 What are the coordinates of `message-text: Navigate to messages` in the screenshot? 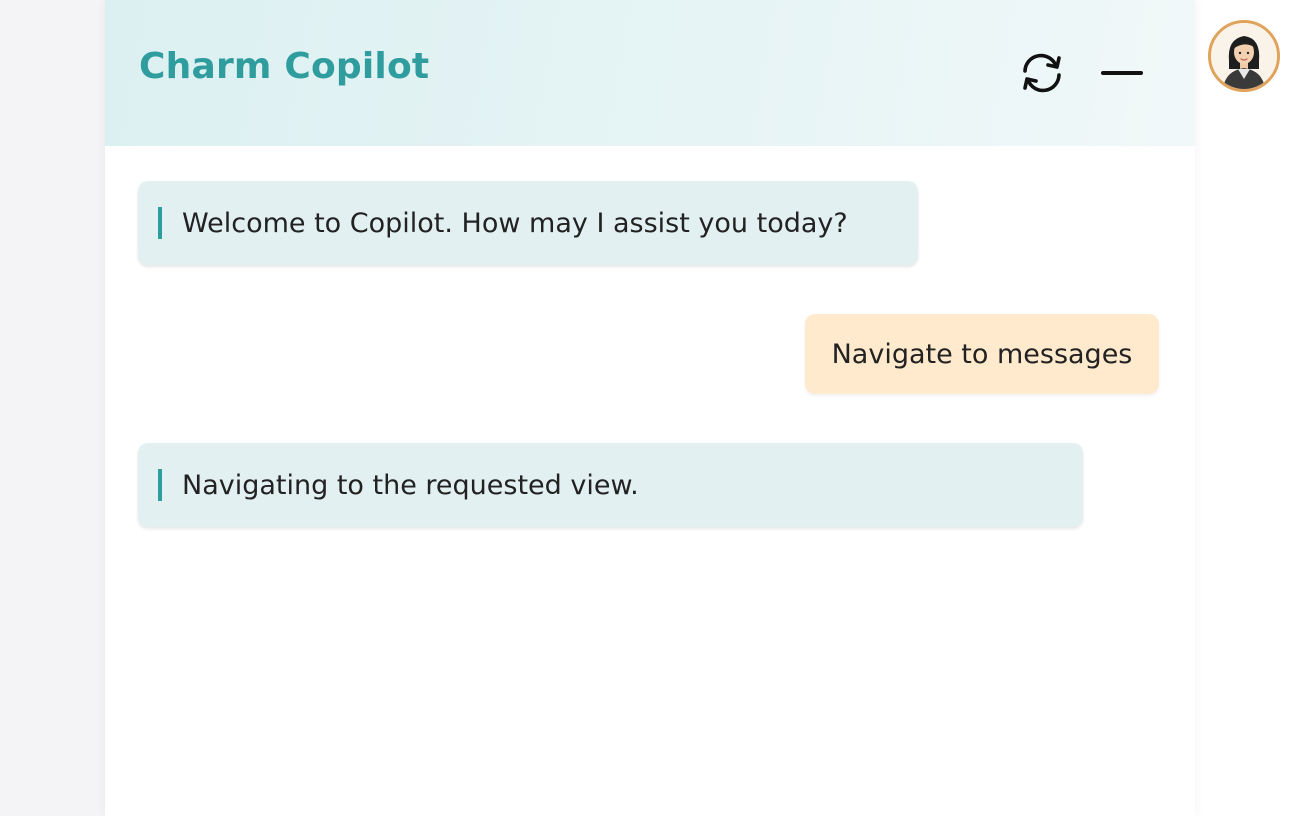 It's located at (982, 354).